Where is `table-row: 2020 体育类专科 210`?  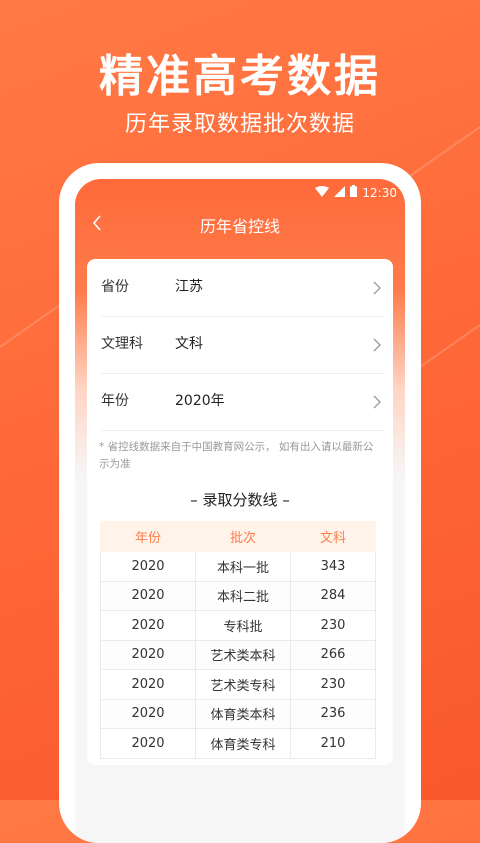 table-row: 2020 体育类专科 210 is located at coordinates (238, 743).